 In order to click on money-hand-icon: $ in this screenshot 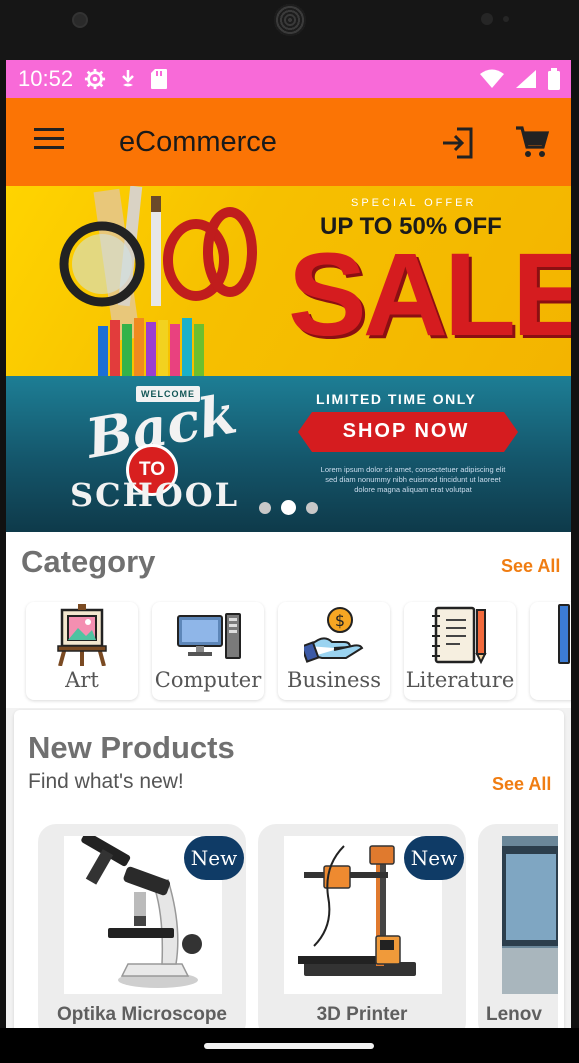, I will do `click(334, 635)`.